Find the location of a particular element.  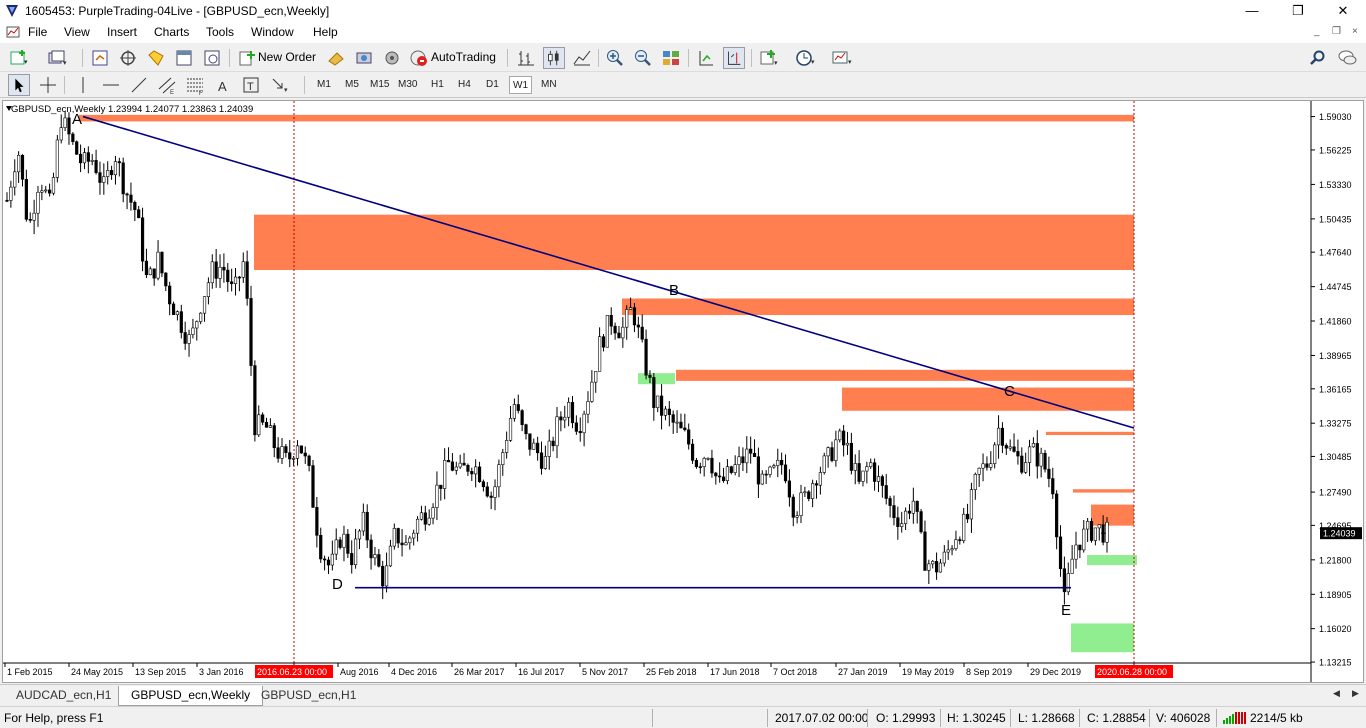

periods-icon: ▾ is located at coordinates (805, 58).